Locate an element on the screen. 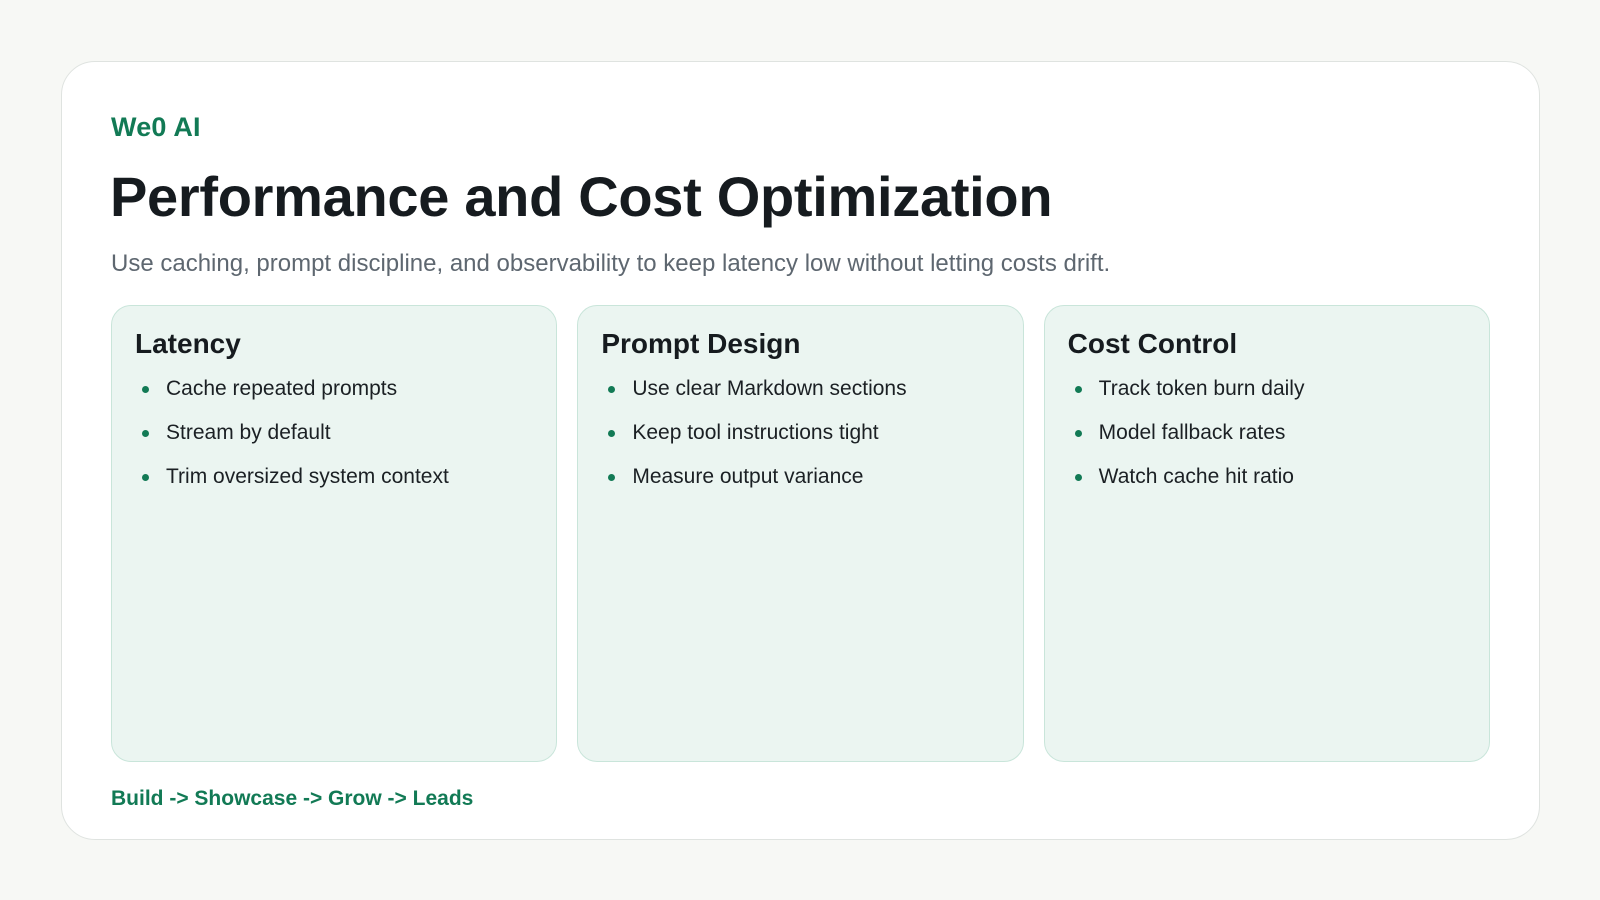 This screenshot has height=900, width=1600. brand-name: We0 AI is located at coordinates (156, 127).